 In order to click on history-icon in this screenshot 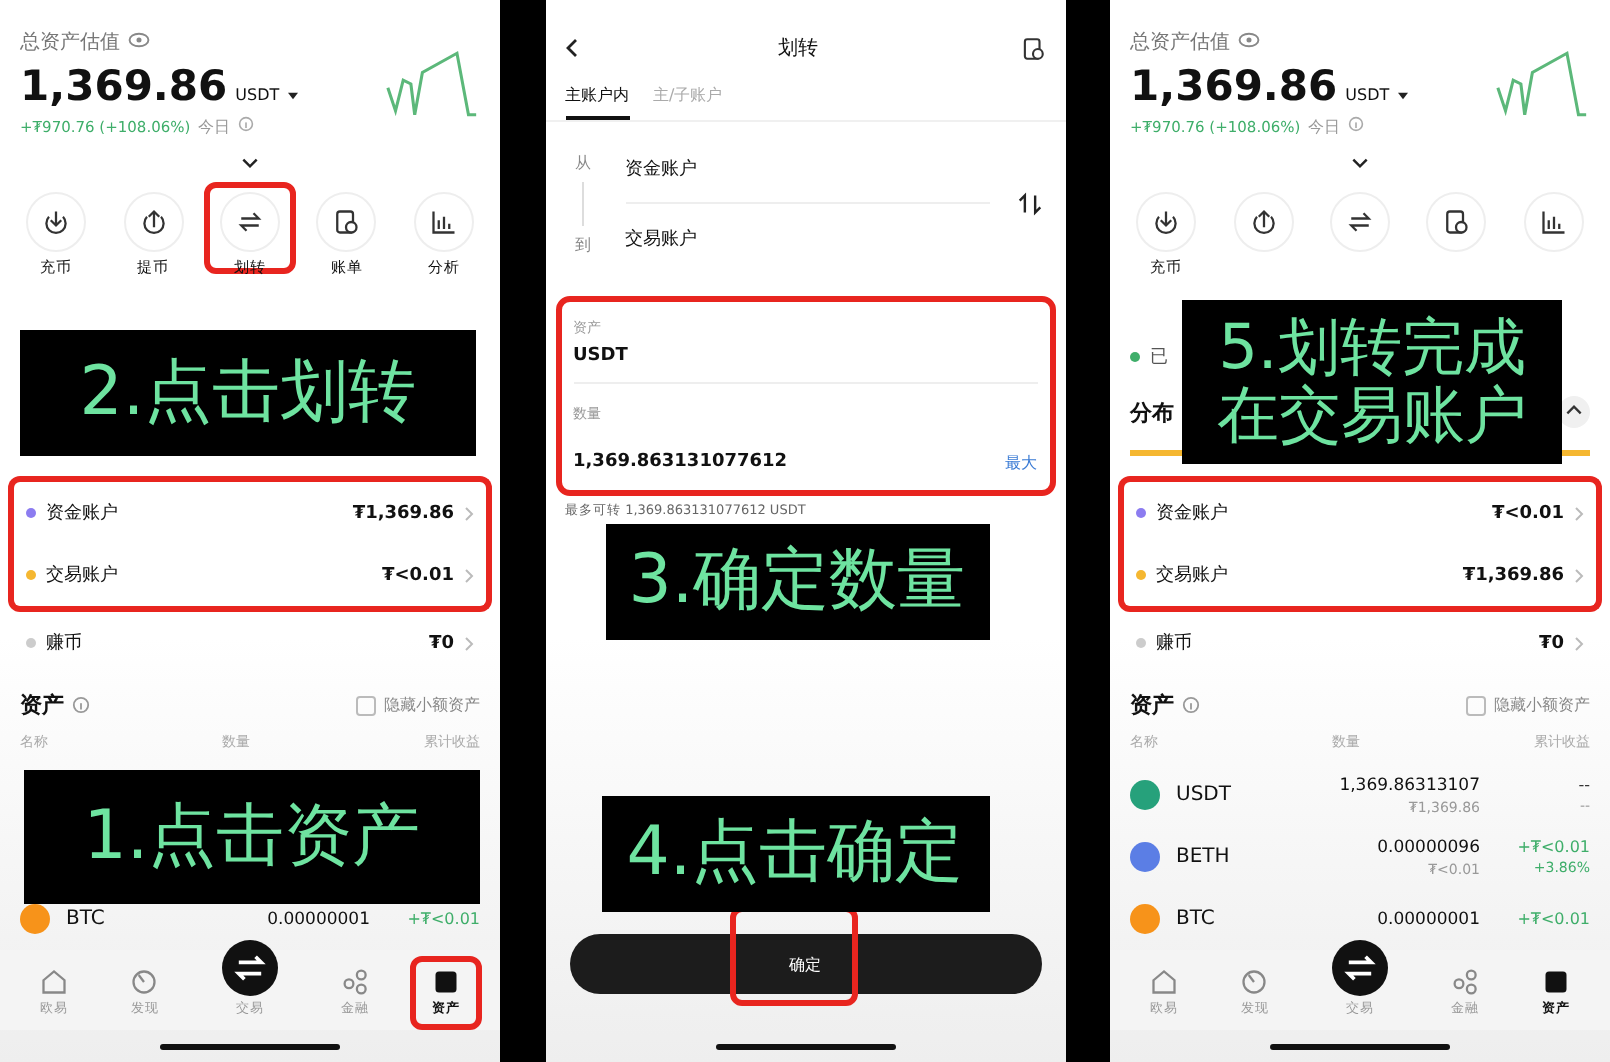, I will do `click(1032, 48)`.